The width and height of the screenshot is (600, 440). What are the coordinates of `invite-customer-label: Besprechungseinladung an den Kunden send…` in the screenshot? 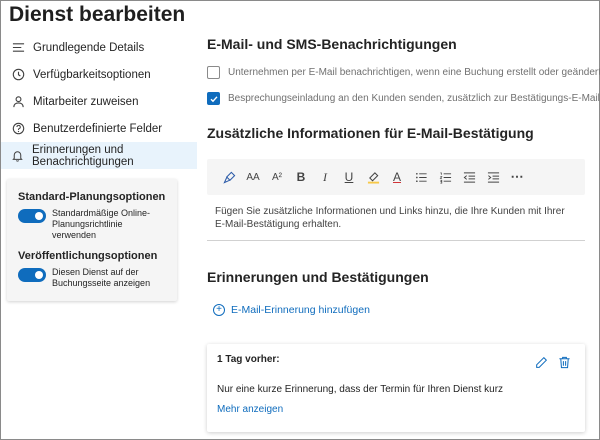 It's located at (414, 98).